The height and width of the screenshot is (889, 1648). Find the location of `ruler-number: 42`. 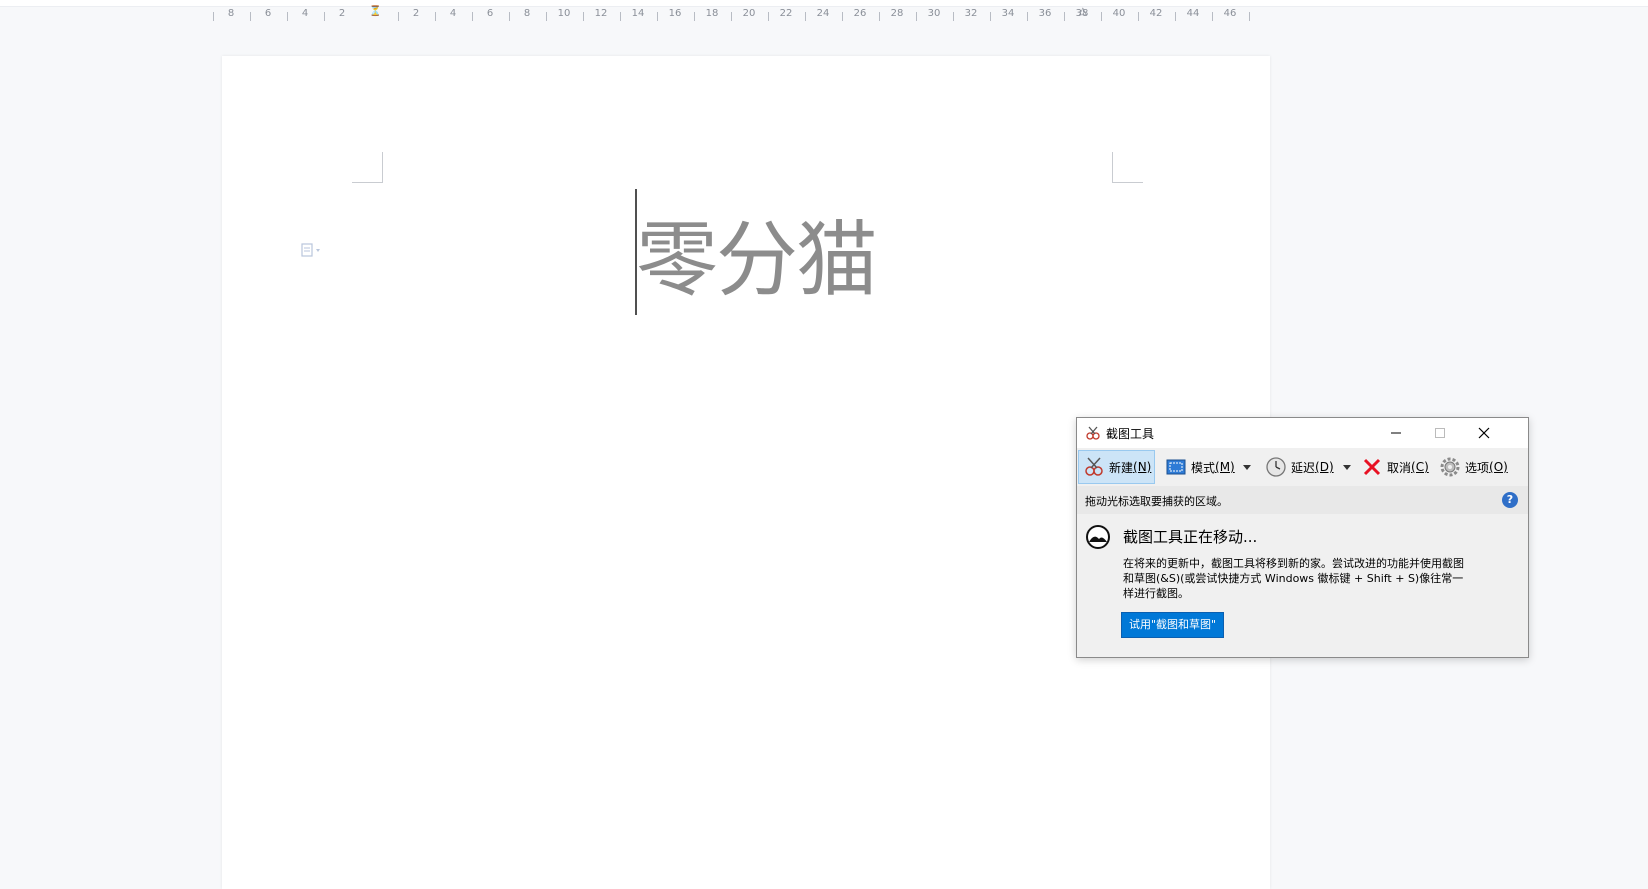

ruler-number: 42 is located at coordinates (1156, 13).